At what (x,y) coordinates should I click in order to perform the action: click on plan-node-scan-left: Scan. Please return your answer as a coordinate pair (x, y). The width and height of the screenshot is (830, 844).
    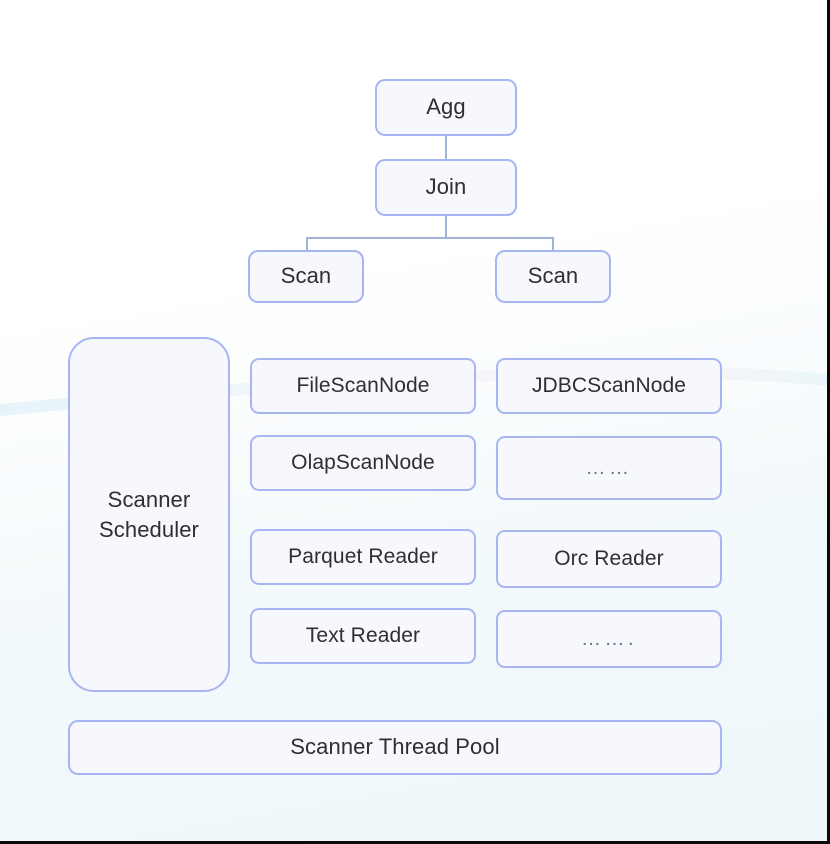
    Looking at the image, I should click on (306, 276).